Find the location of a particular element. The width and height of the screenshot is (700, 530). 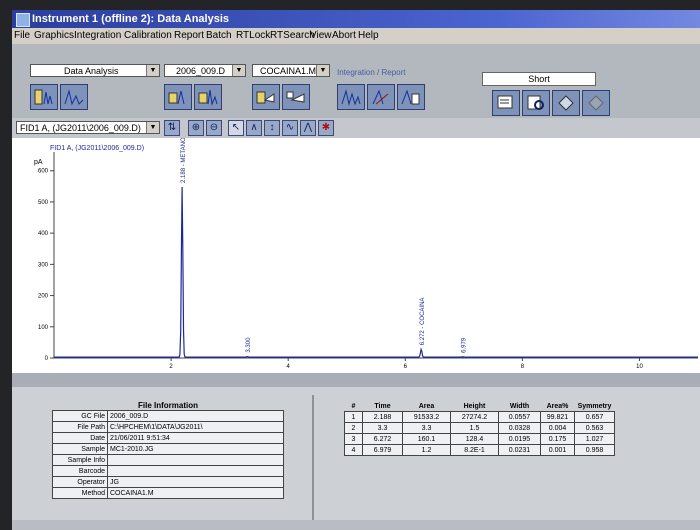

file-info-label: Barcode is located at coordinates (80, 471).